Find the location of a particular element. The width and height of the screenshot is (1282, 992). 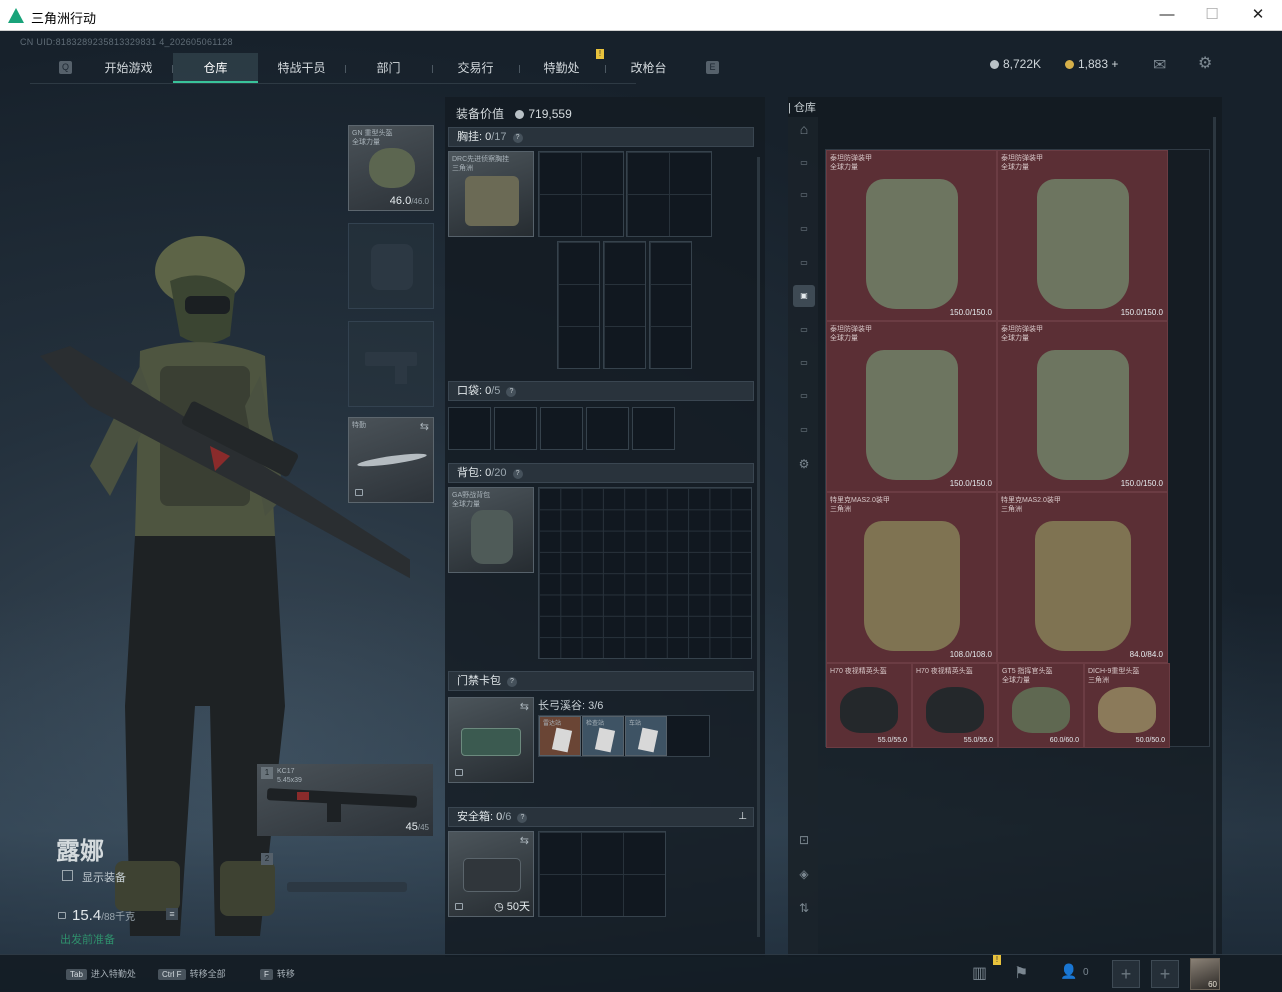

warehouse-filter-all-icon: ⌂ is located at coordinates (804, 129).